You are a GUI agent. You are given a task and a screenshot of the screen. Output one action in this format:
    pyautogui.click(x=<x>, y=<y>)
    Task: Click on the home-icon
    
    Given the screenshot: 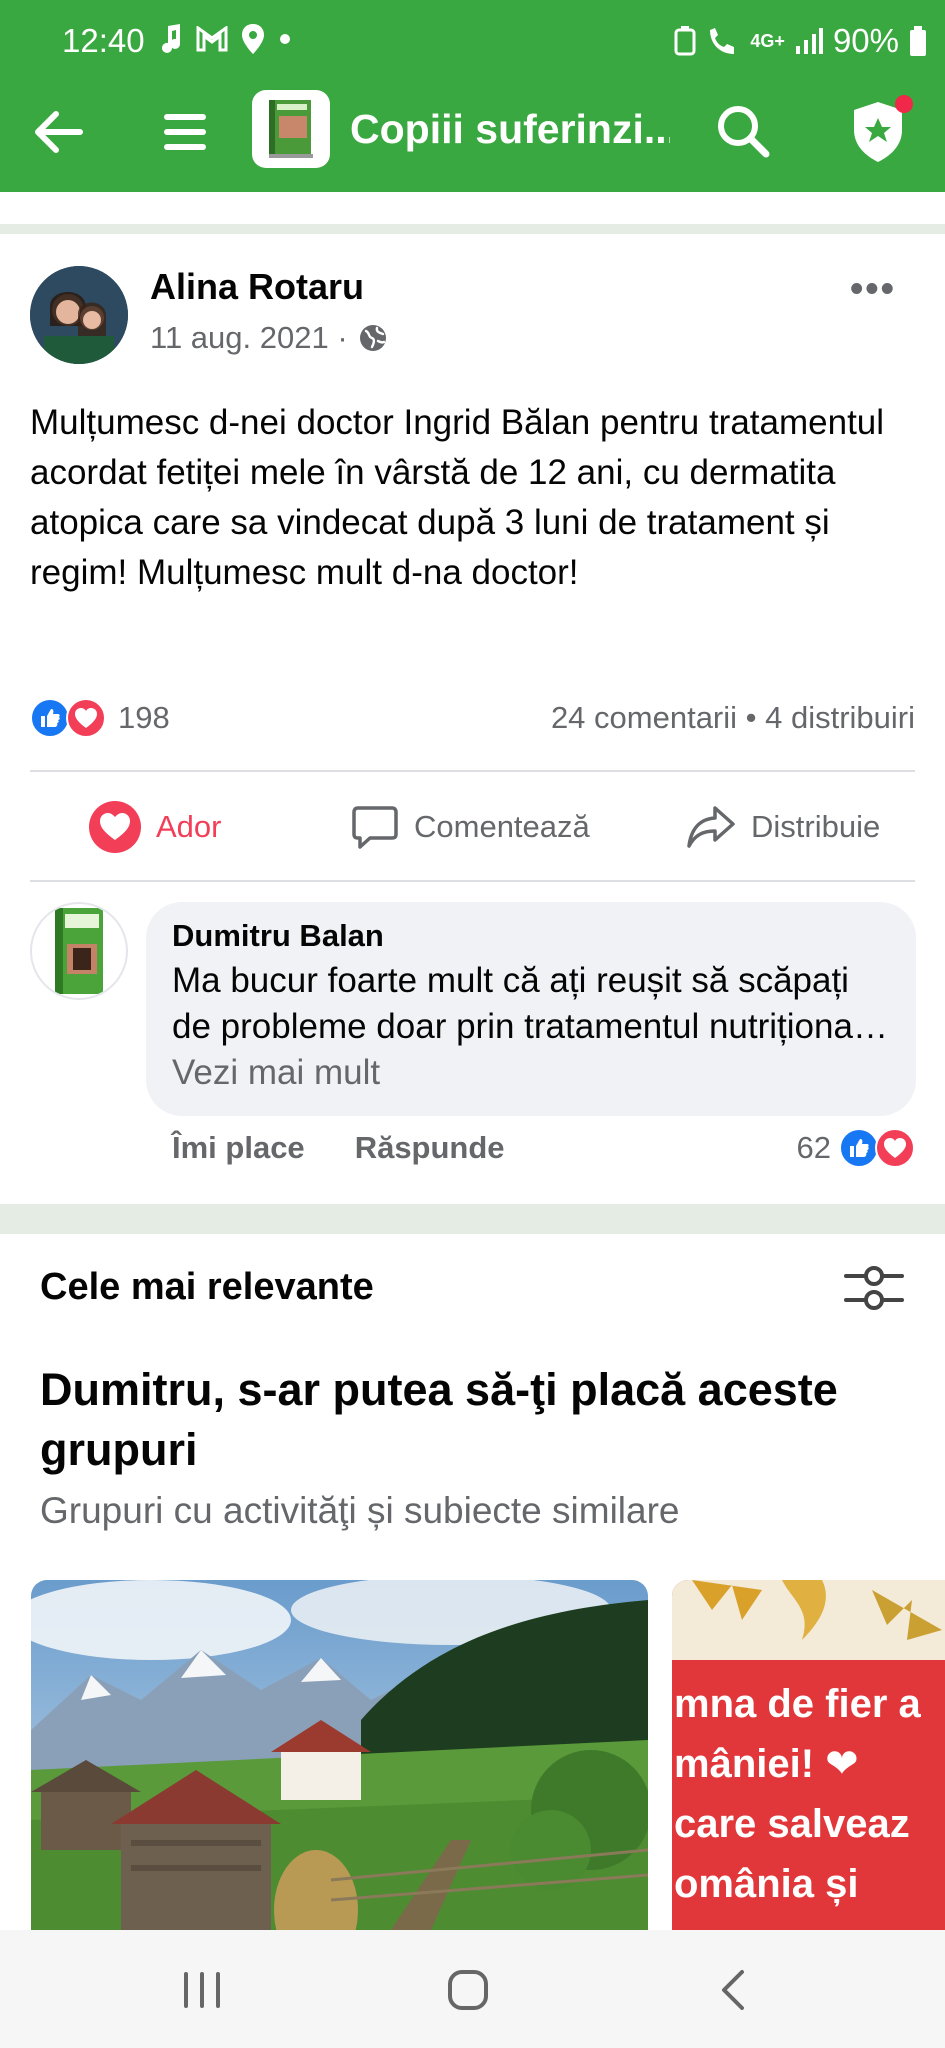 What is the action you would take?
    pyautogui.click(x=468, y=1990)
    